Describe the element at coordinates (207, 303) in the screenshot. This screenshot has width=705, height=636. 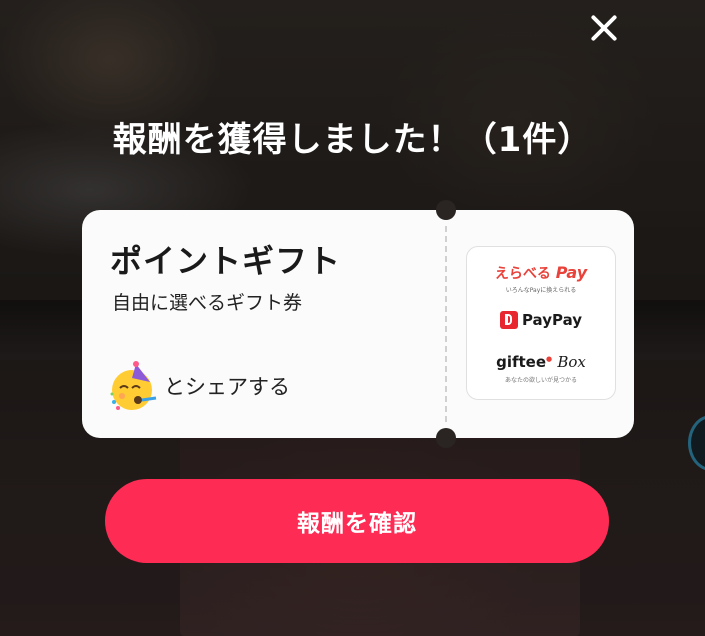
I see `gift-subtitle: 自由に選べるギフト券` at that location.